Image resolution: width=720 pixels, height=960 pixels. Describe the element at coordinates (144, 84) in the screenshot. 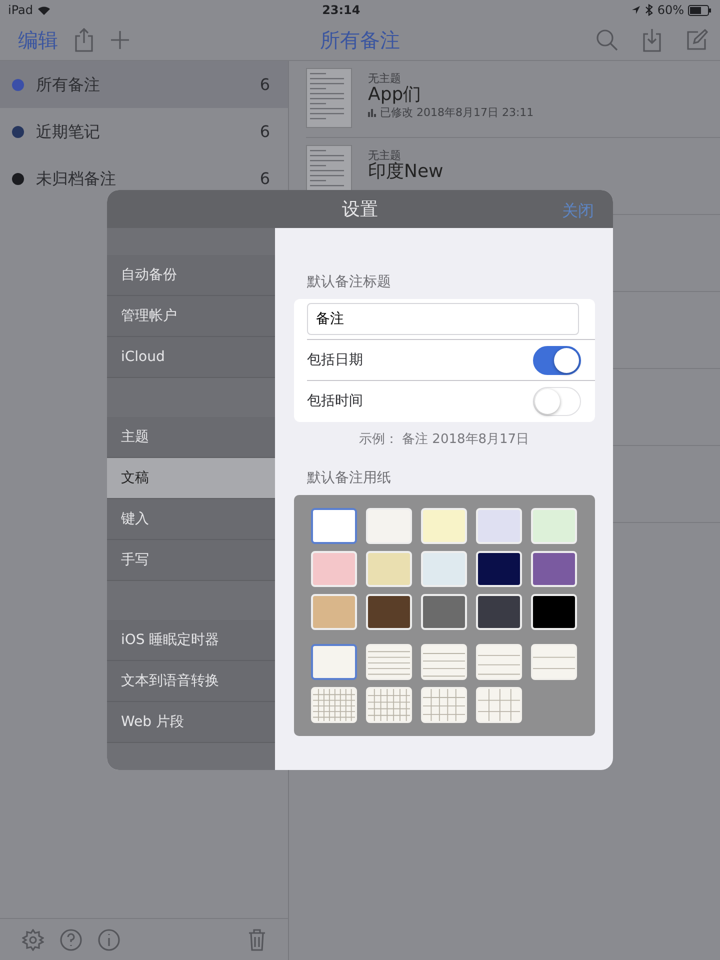

I see `sidebar-item: 所有备注 6` at that location.